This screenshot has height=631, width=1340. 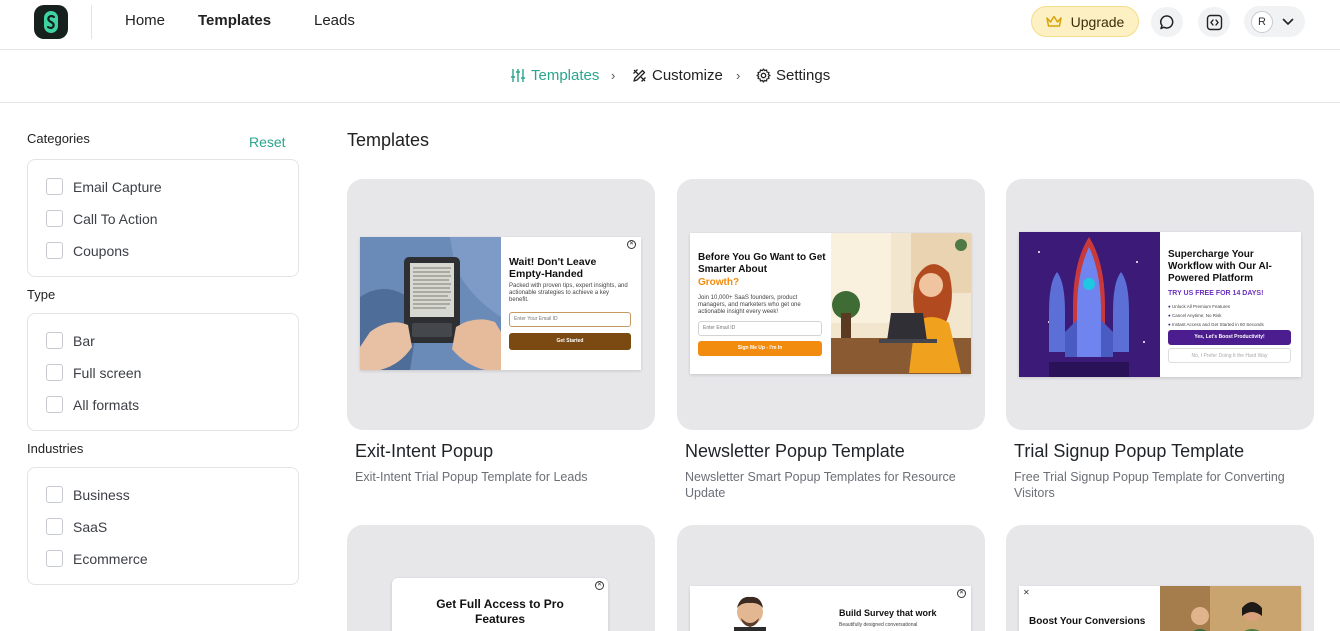 I want to click on gear-icon, so click(x=763, y=75).